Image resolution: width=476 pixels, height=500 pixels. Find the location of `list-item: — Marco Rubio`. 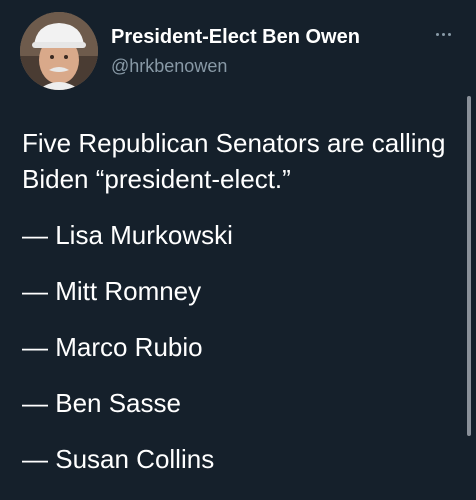

list-item: — Marco Rubio is located at coordinates (112, 347).